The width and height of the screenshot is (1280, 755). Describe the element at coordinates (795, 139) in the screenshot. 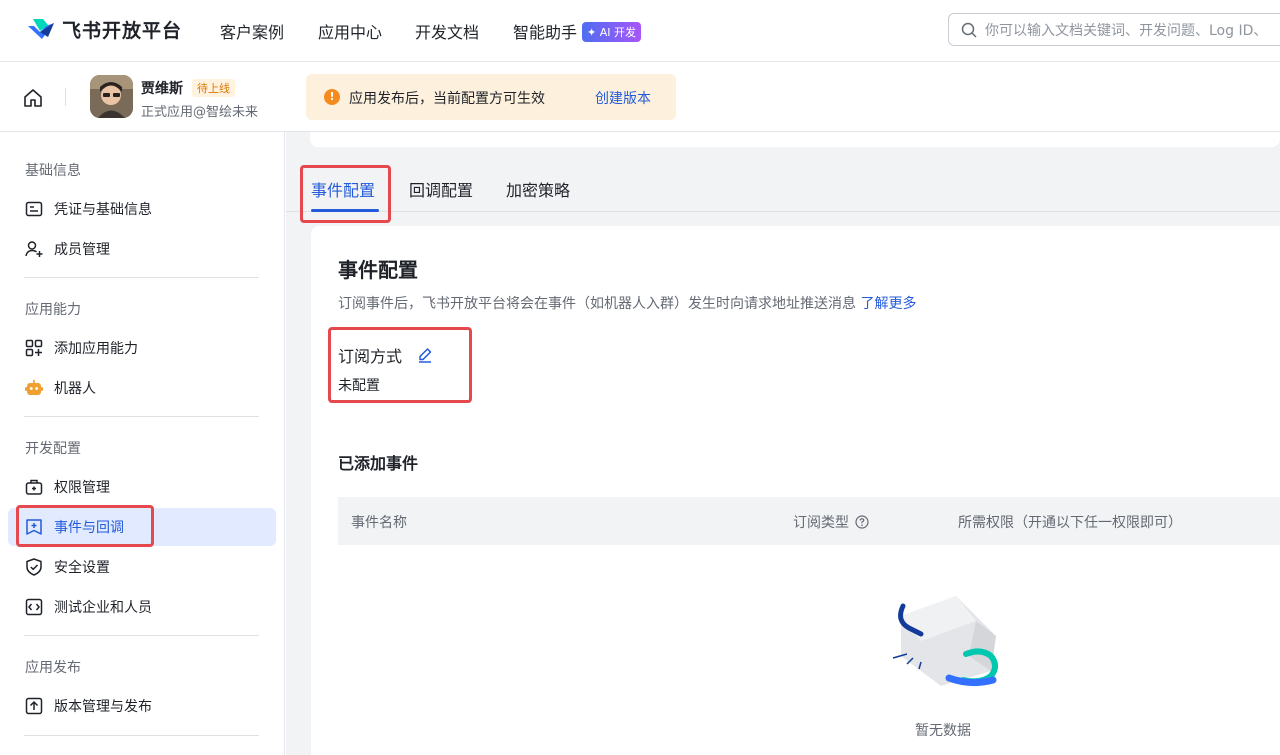

I see `top-panel` at that location.